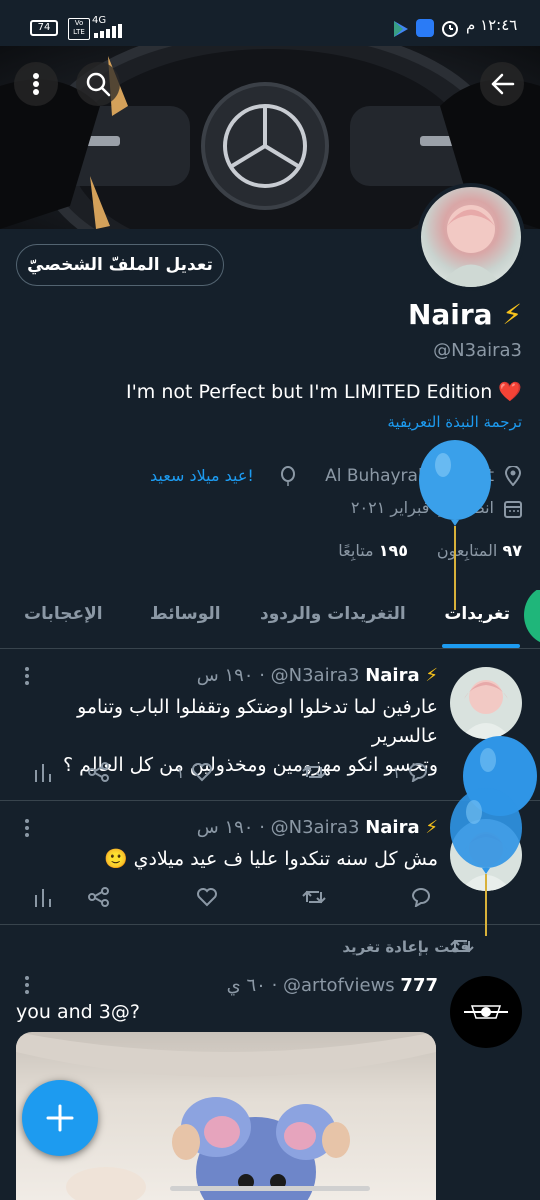  Describe the element at coordinates (309, 392) in the screenshot. I see `bio-text: I'm not Perfect but I'm LIMITED Edition` at that location.